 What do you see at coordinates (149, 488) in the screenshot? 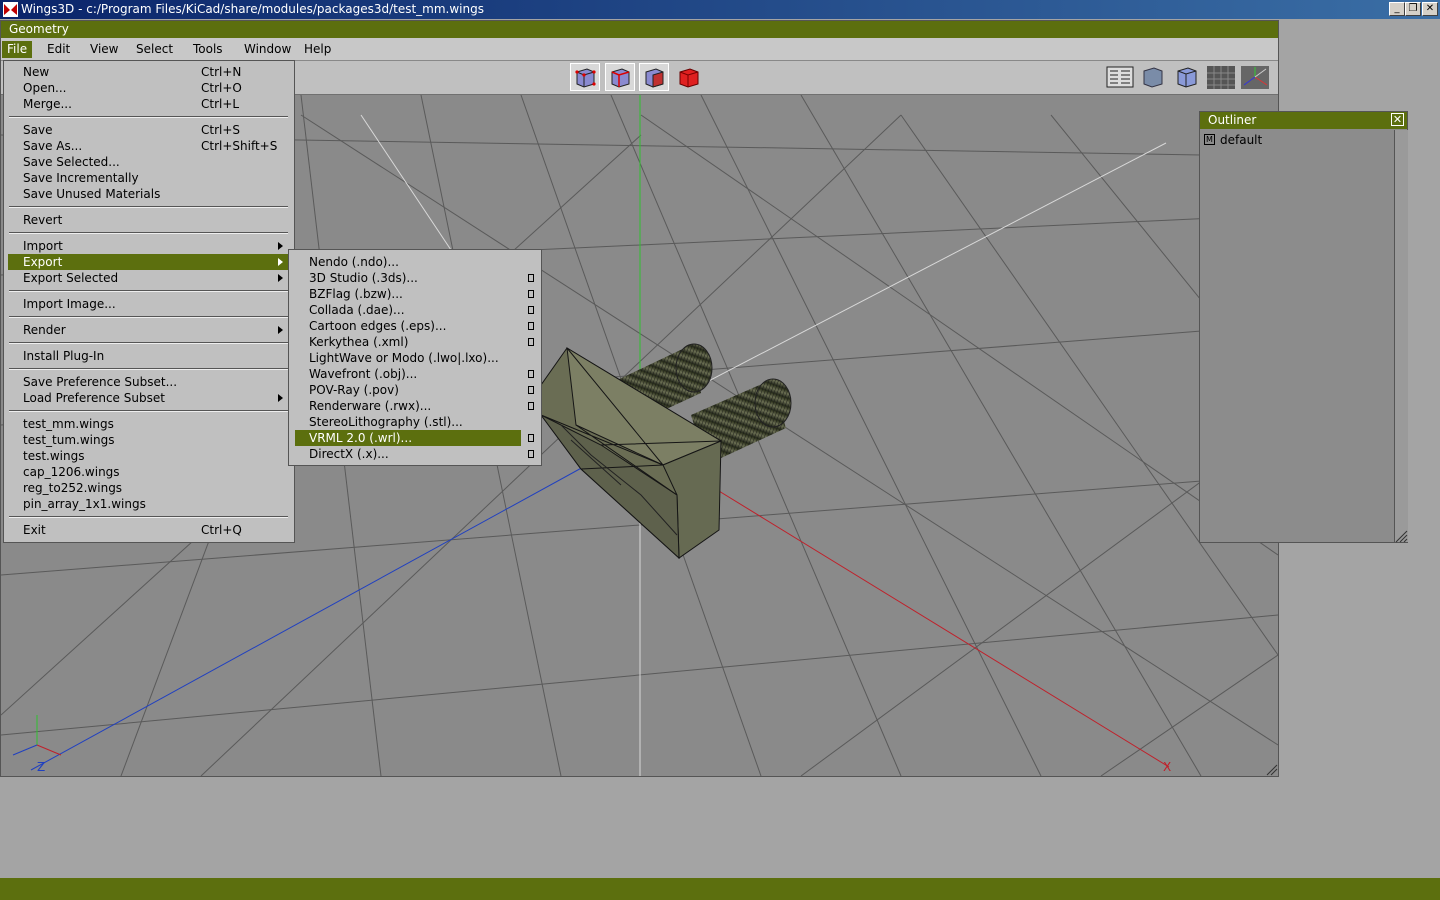
I see `file-menu-item: reg_to252.wings` at bounding box center [149, 488].